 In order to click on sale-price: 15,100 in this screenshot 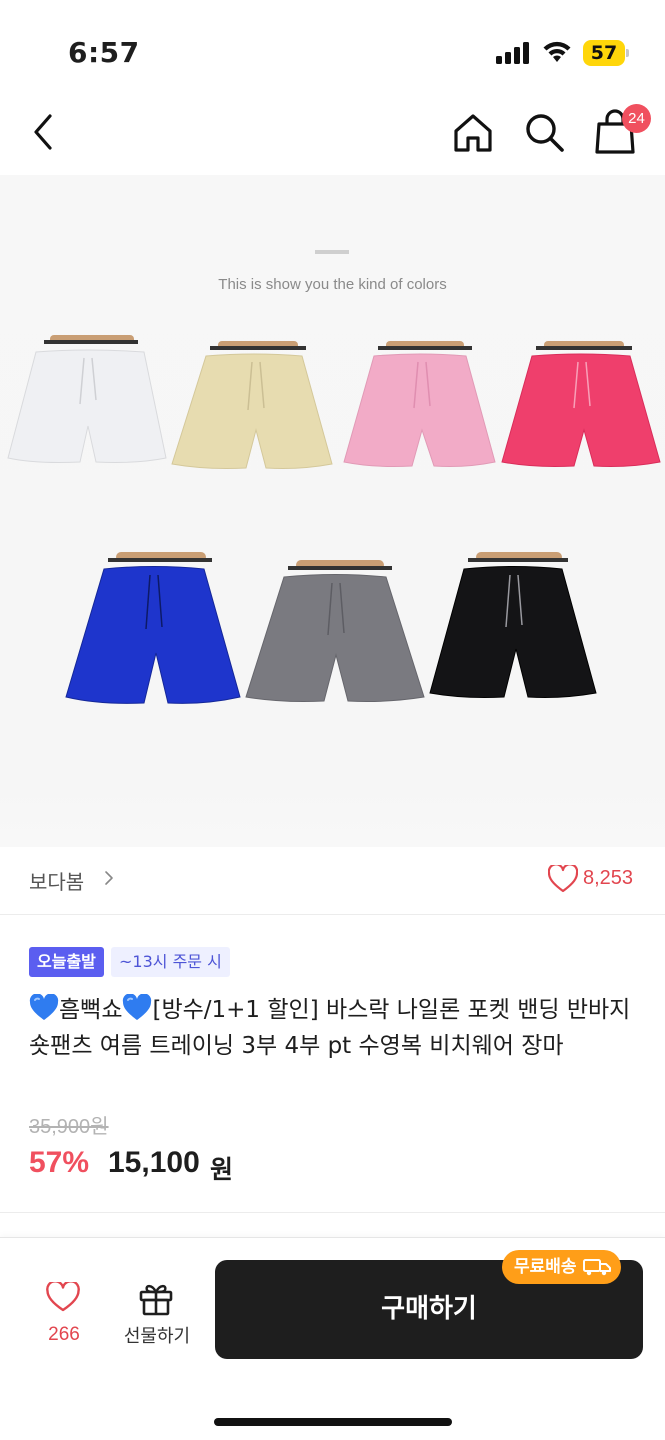, I will do `click(154, 1162)`.